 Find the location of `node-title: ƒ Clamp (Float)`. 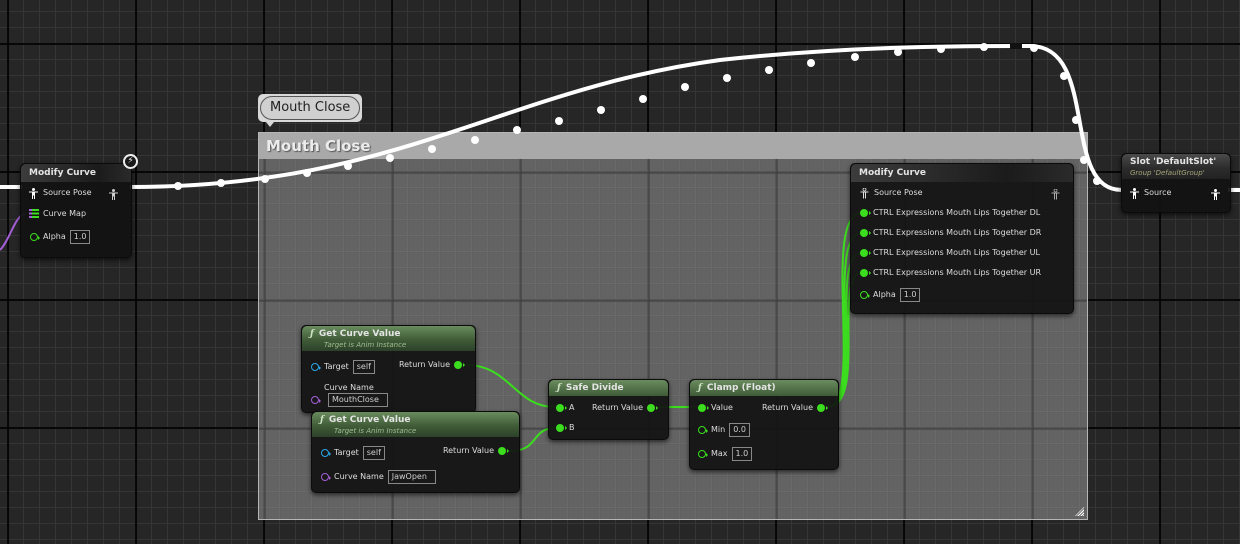

node-title: ƒ Clamp (Float) is located at coordinates (764, 388).